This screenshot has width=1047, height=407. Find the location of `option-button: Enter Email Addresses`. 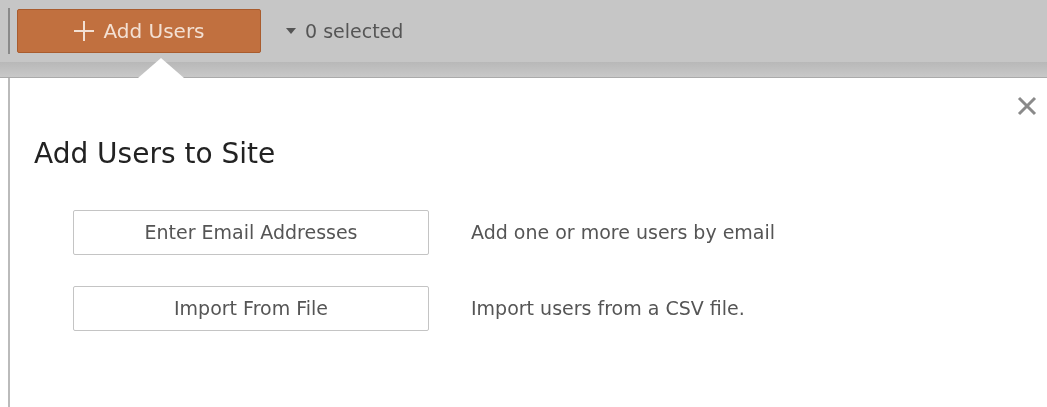

option-button: Enter Email Addresses is located at coordinates (251, 232).